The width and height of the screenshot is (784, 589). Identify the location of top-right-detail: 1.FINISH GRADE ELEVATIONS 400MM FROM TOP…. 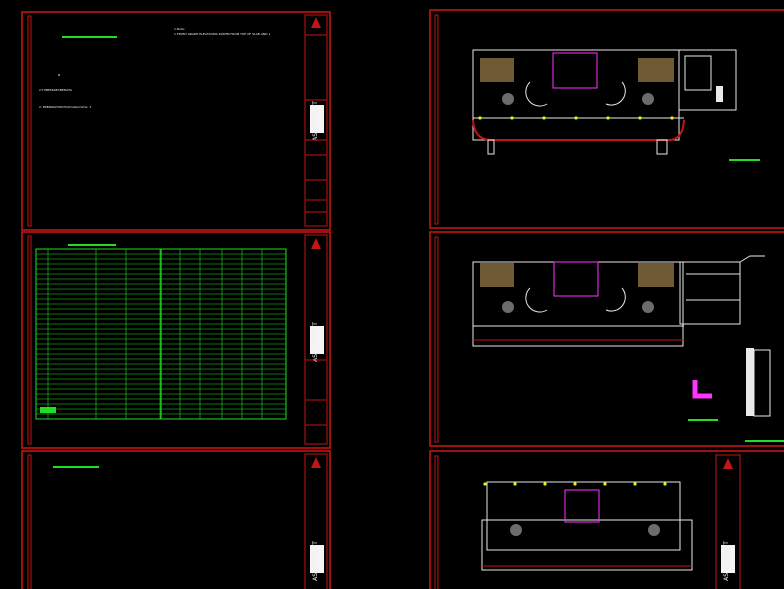
(222, 34).